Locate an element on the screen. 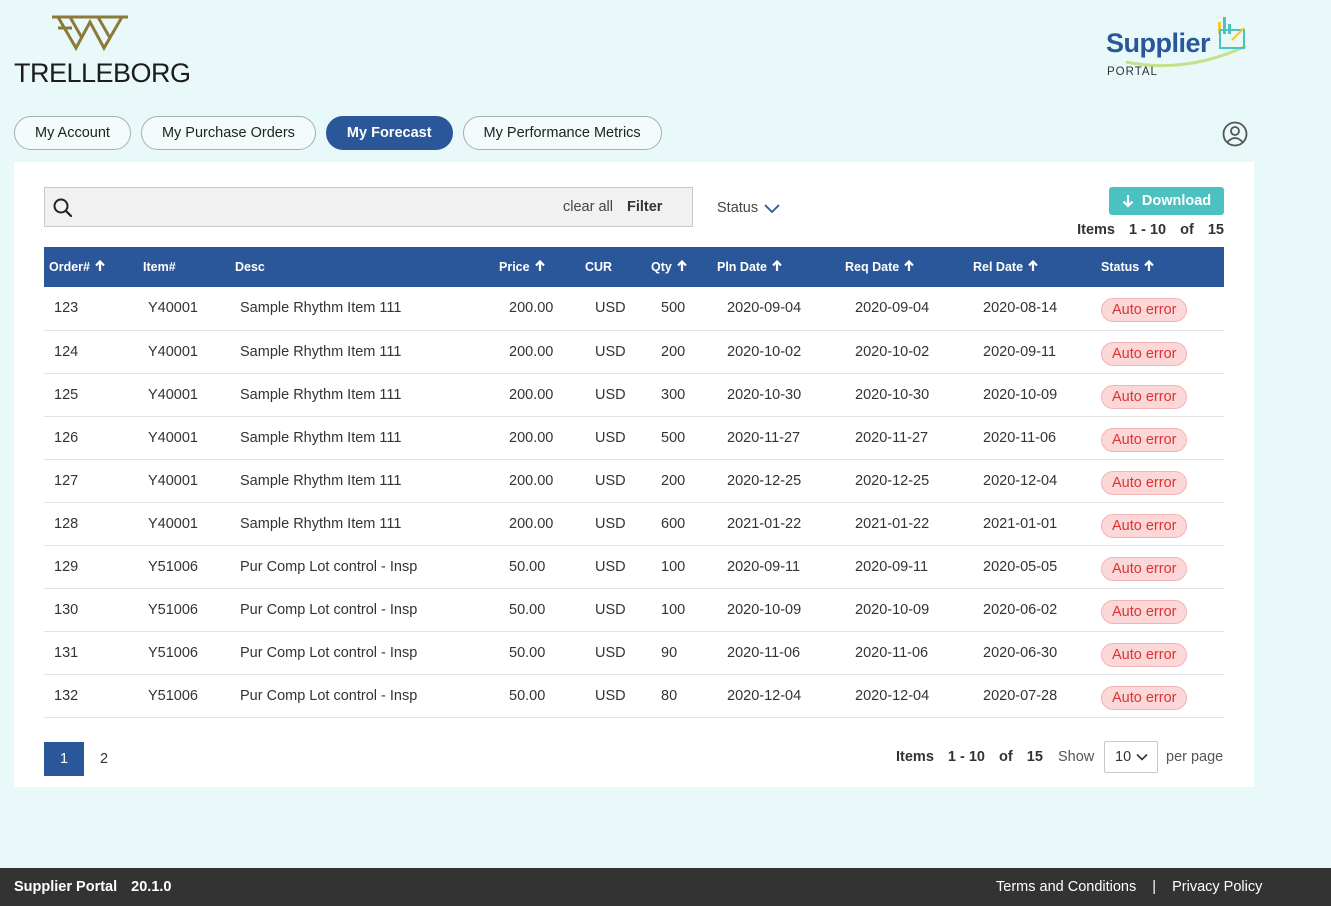 Image resolution: width=1331 pixels, height=906 pixels. trelleborg-mark-icon is located at coordinates (90, 33).